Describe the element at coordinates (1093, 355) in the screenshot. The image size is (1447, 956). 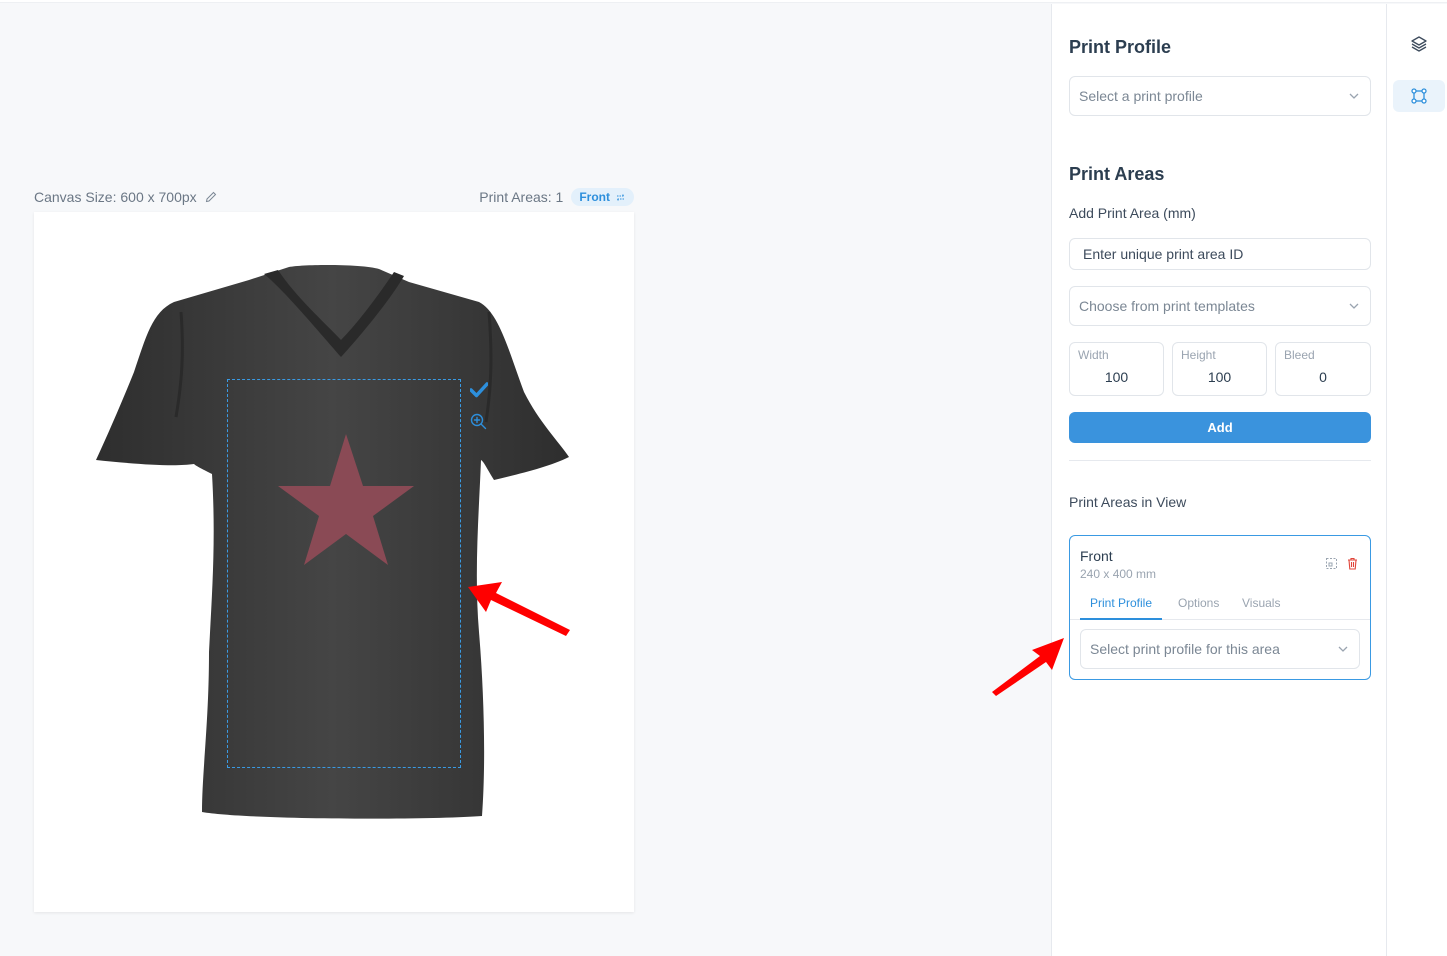
I see `width-field-label: Width` at that location.